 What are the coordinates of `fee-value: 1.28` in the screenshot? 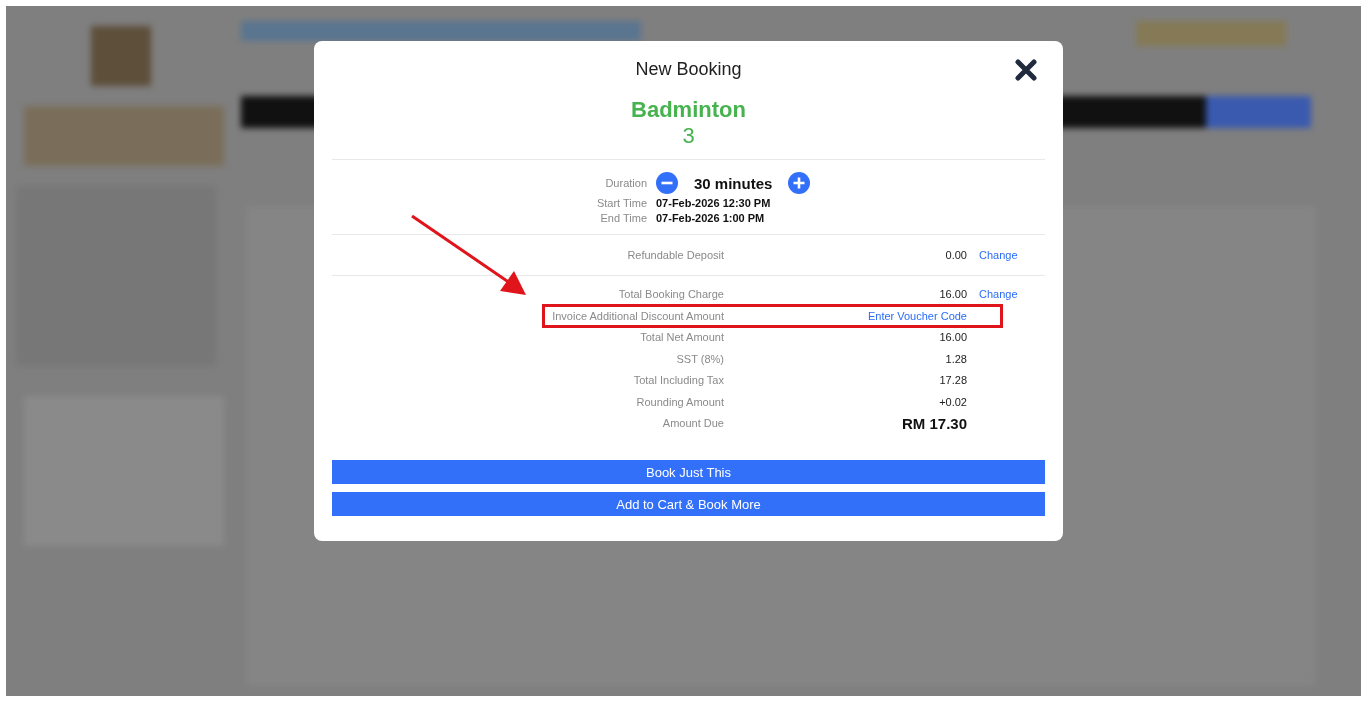 It's located at (955, 358).